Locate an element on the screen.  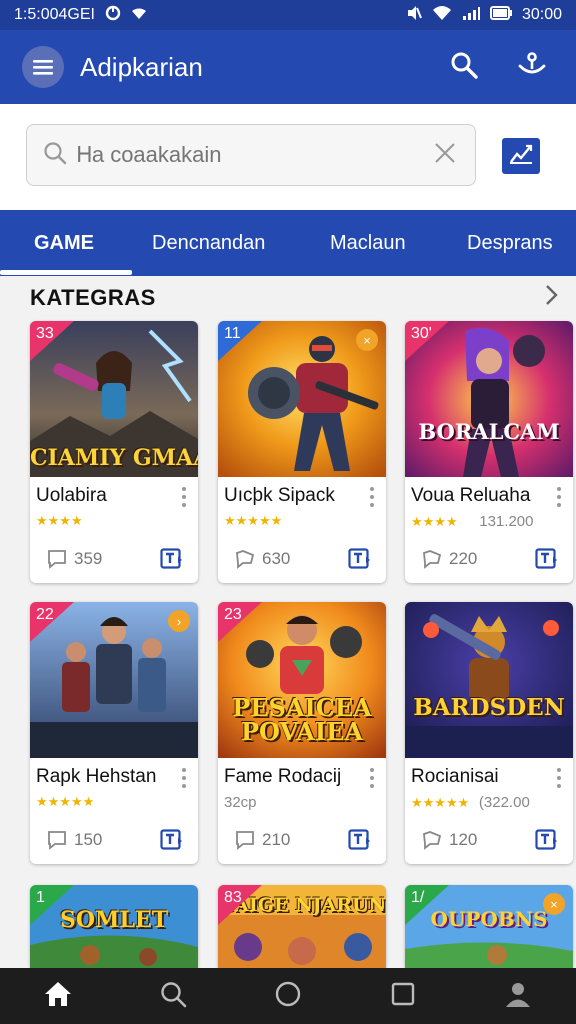
game-thumbnail-title: BORALCAM is located at coordinates (489, 431).